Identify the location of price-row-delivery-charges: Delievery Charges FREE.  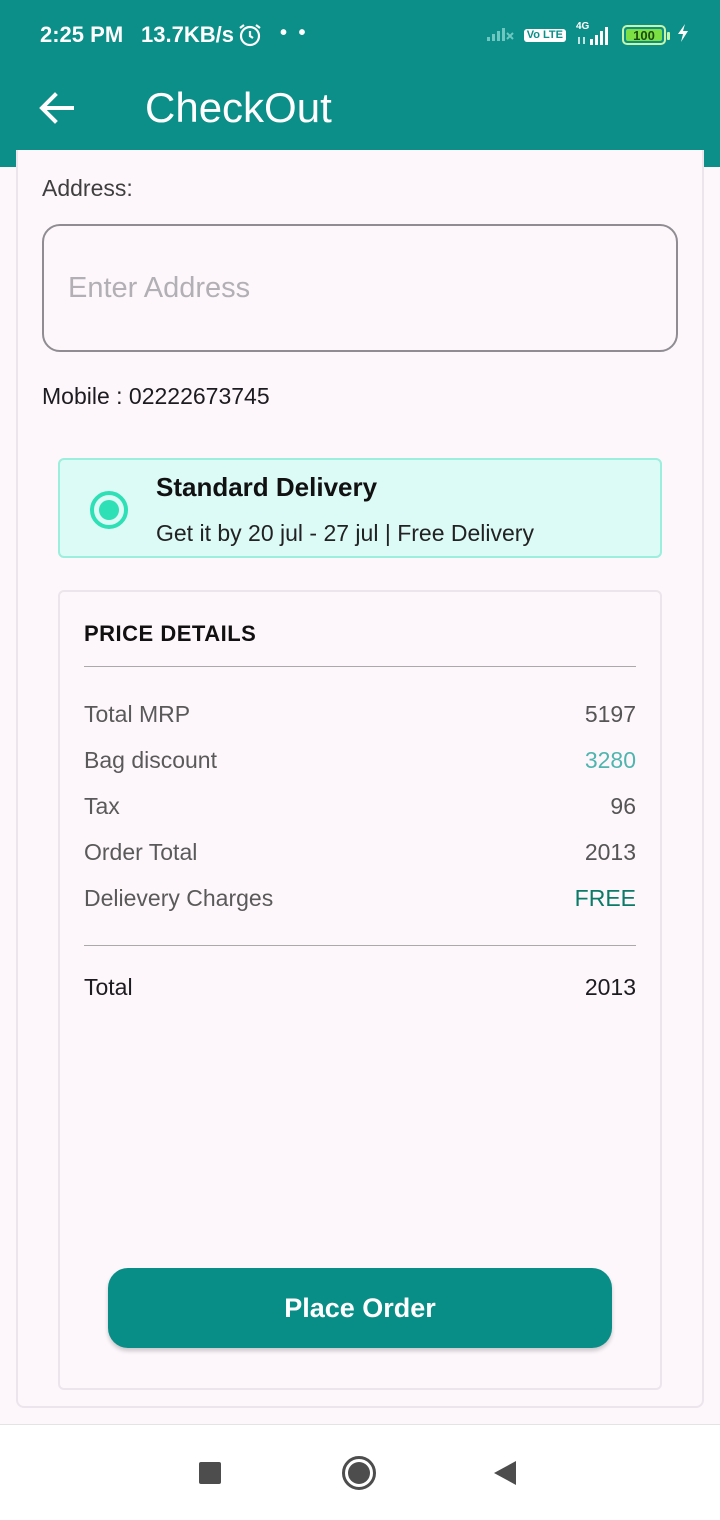
(360, 898).